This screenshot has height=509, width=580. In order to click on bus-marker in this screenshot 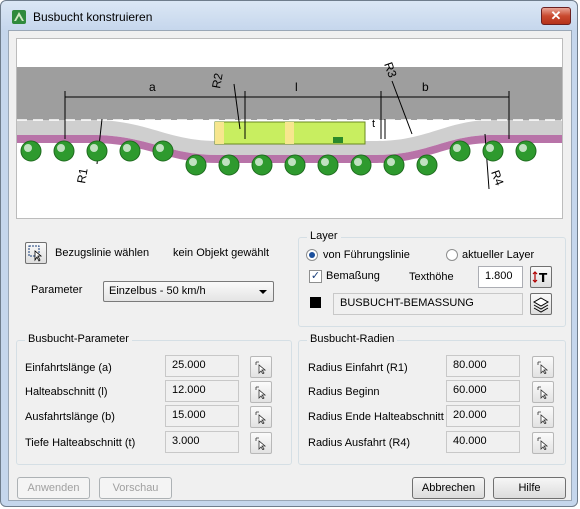, I will do `click(338, 140)`.